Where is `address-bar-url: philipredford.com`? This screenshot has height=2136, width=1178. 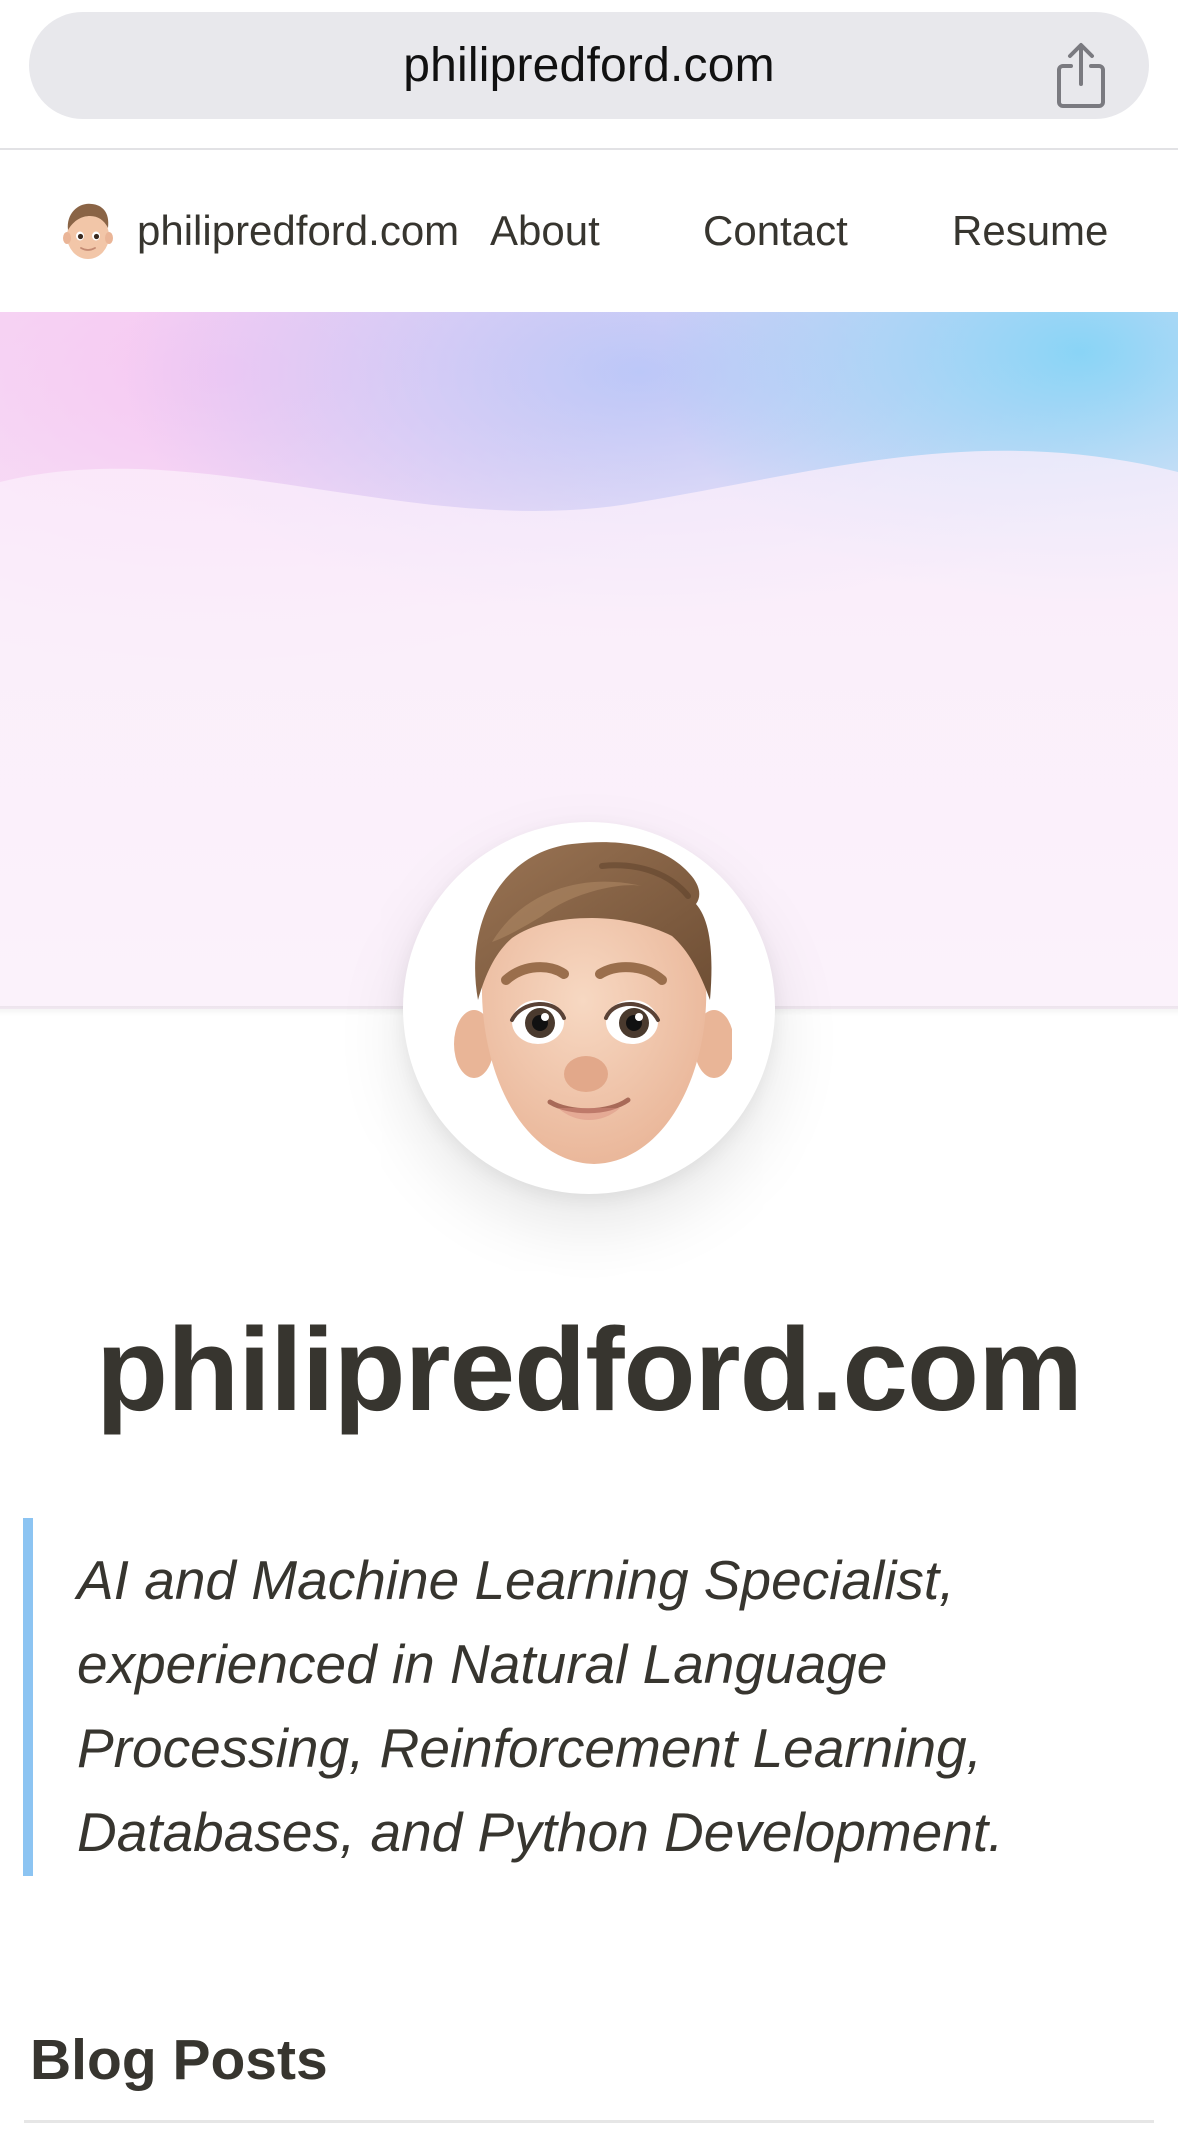
address-bar-url: philipredford.com is located at coordinates (589, 65).